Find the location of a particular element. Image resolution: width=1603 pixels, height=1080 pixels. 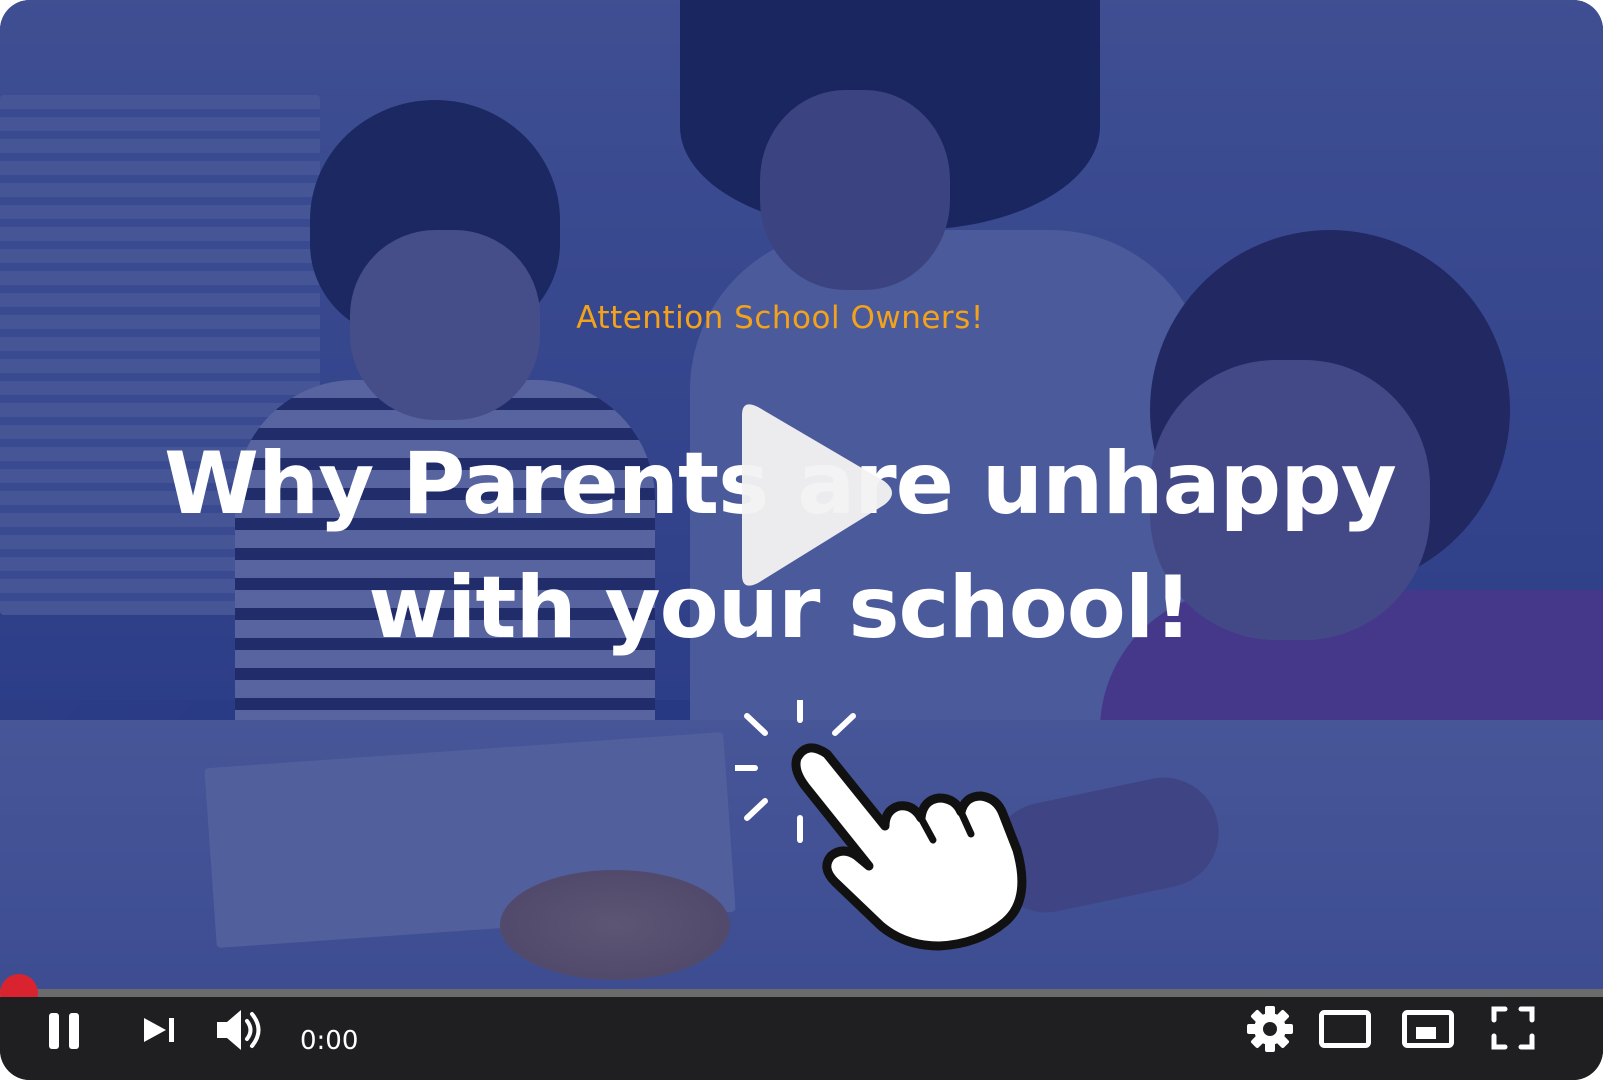

next-icon is located at coordinates (159, 1030).